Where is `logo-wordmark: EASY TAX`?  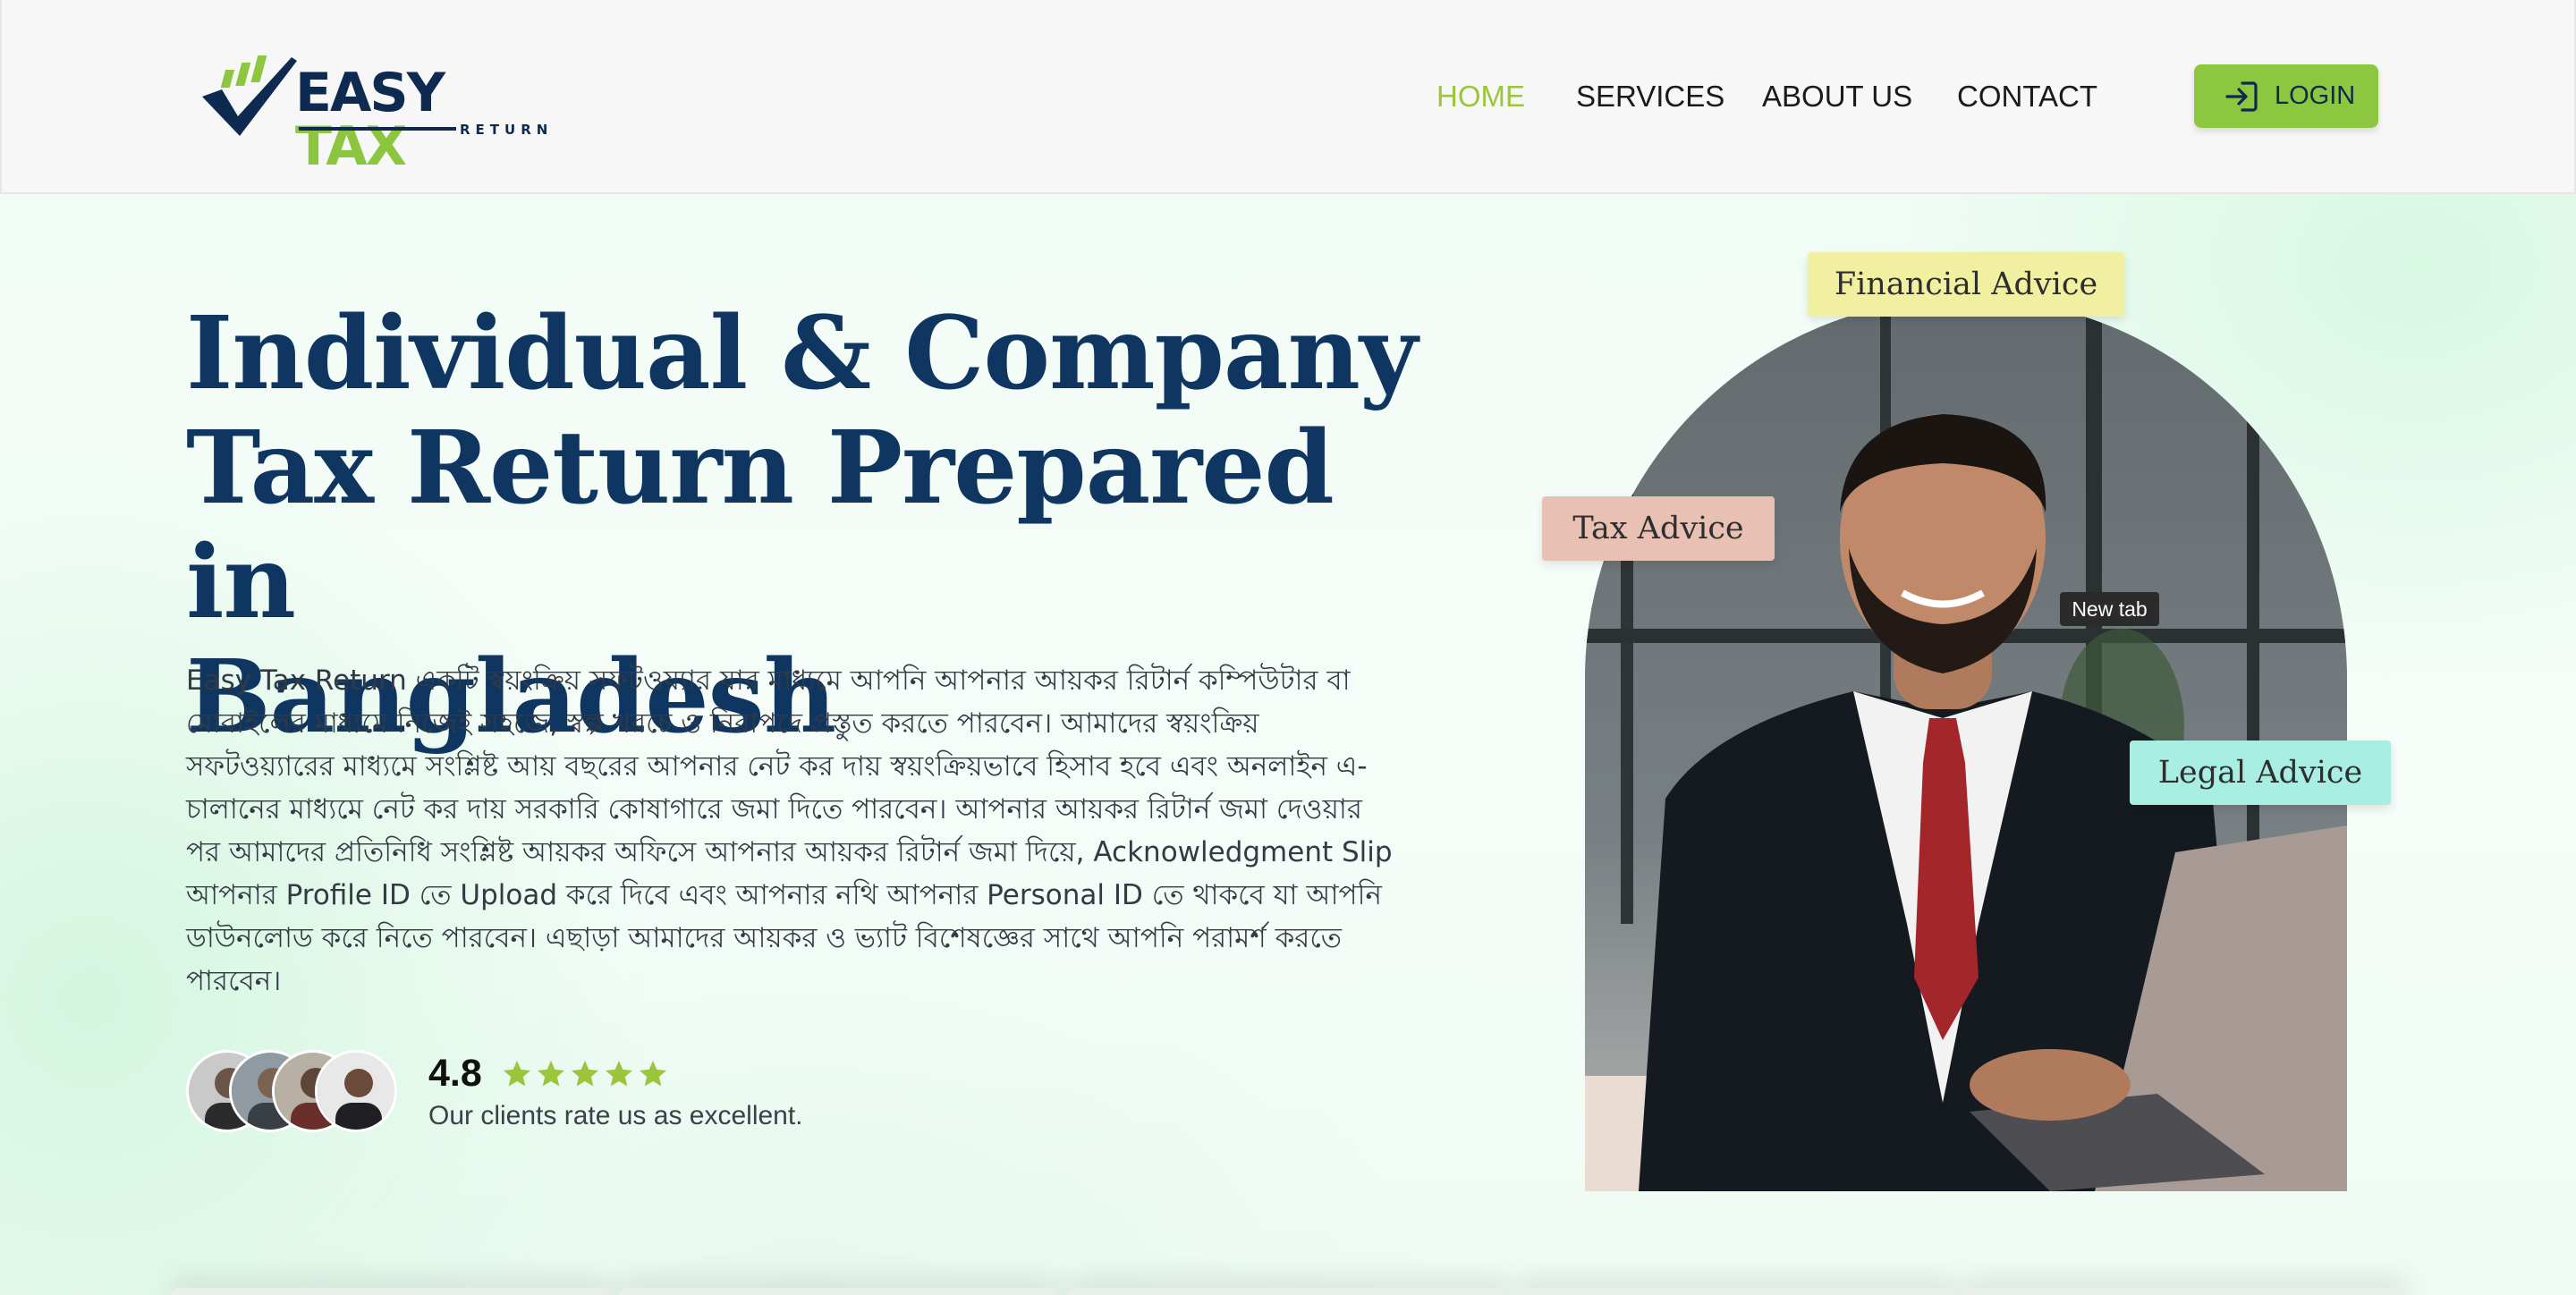
logo-wordmark: EASY TAX is located at coordinates (430, 120).